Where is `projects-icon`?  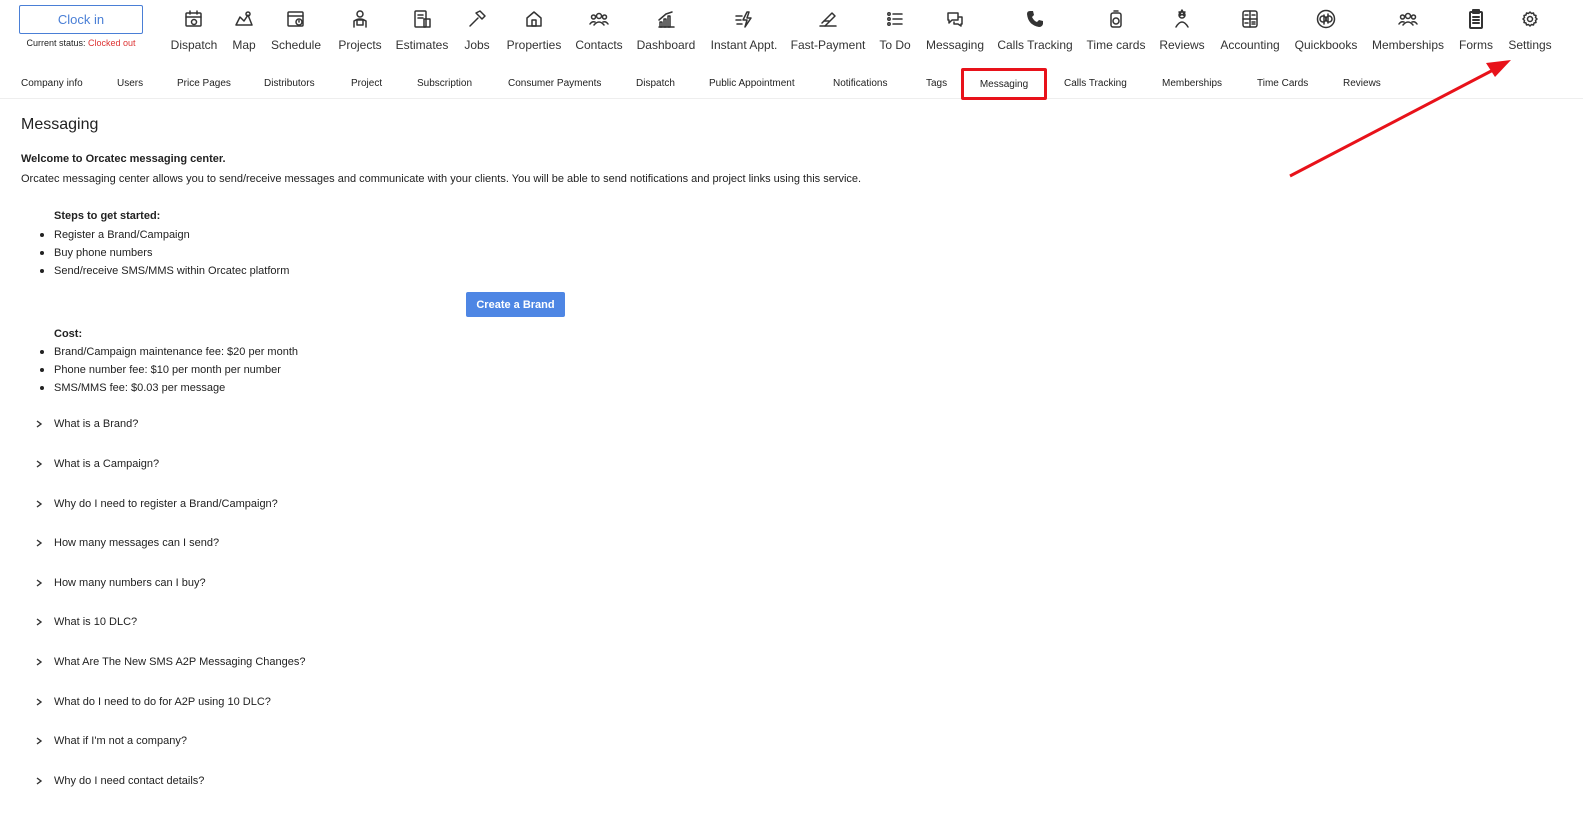
projects-icon is located at coordinates (360, 19).